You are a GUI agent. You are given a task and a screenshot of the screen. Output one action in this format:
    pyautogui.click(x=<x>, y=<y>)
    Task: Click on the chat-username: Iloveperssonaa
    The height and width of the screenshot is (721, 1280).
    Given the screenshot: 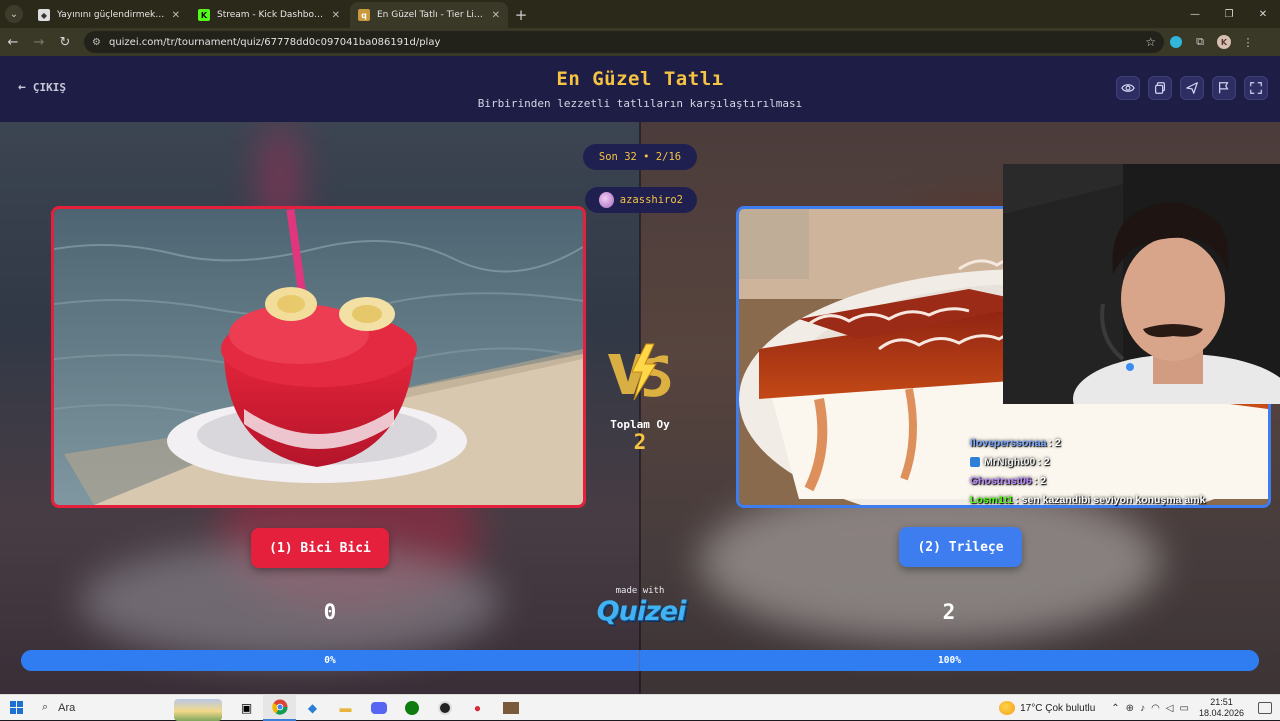 What is the action you would take?
    pyautogui.click(x=1008, y=442)
    